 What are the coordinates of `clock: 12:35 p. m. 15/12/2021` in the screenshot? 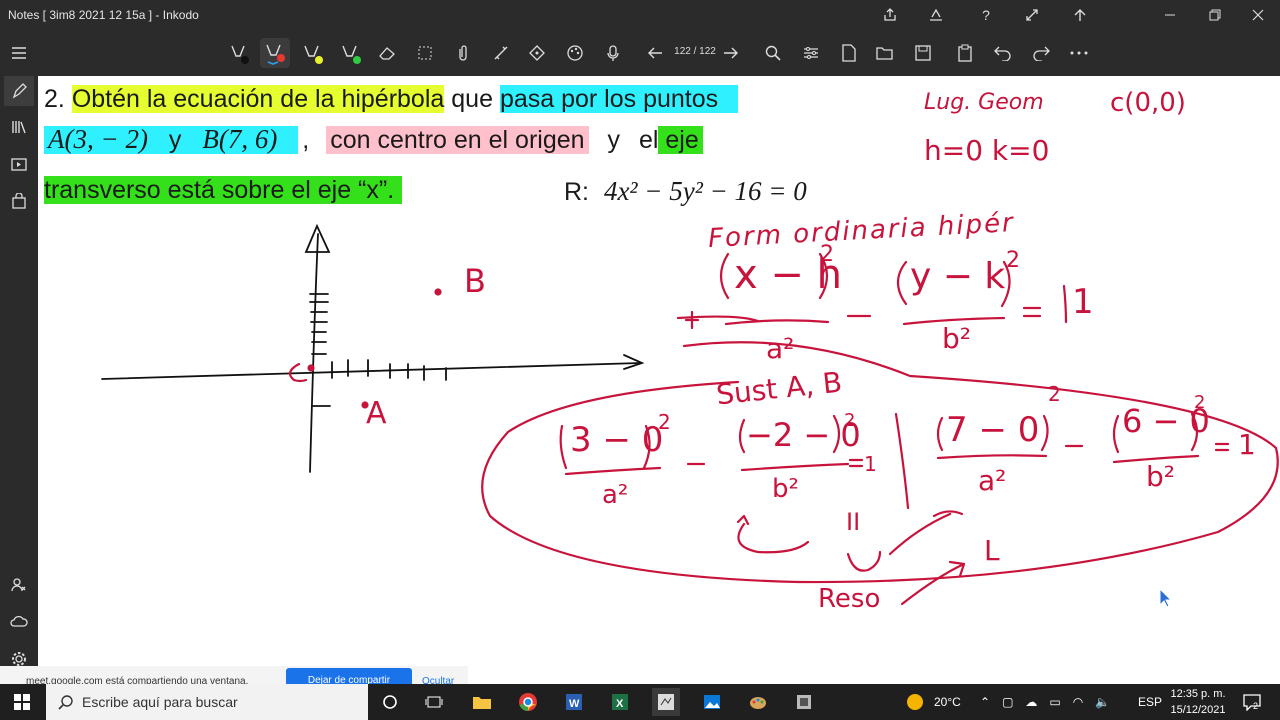 It's located at (1198, 702).